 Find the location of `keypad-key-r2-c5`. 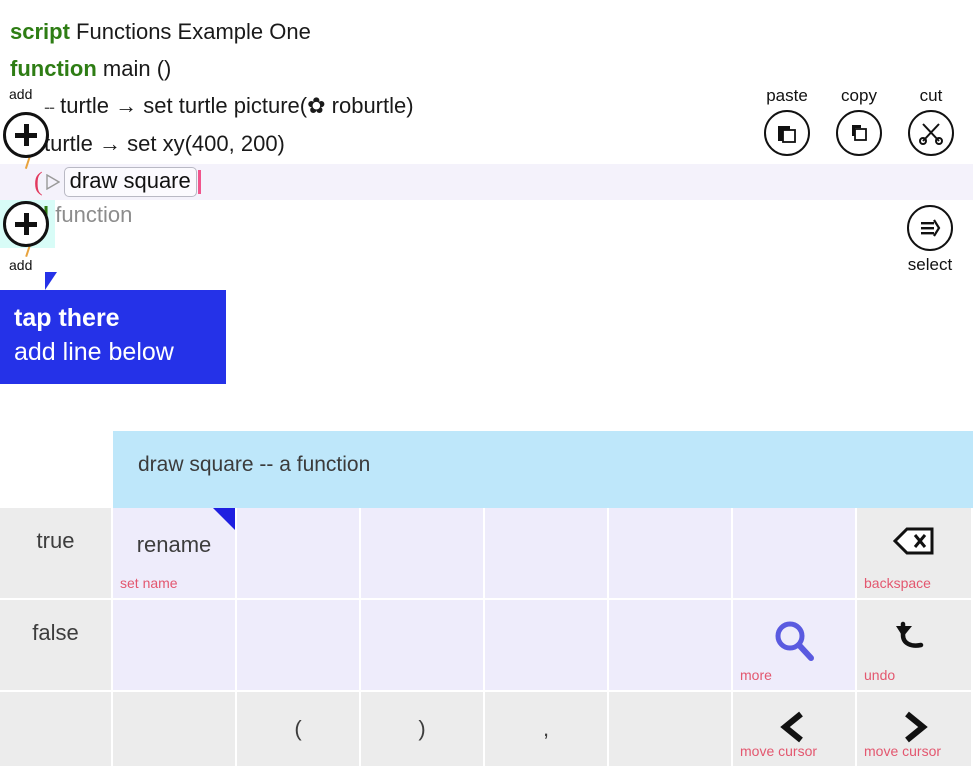

keypad-key-r2-c5 is located at coordinates (671, 730).